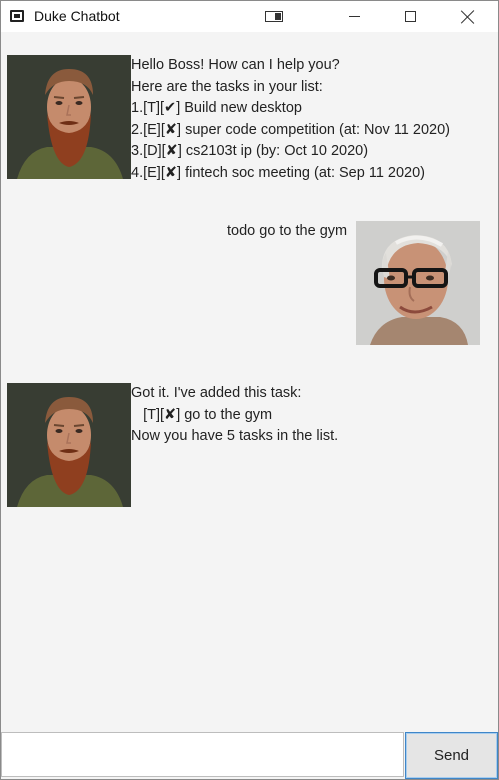  Describe the element at coordinates (273, 151) in the screenshot. I see `task-text: ] cs2103t ip (by: Oct 10 2020)` at that location.